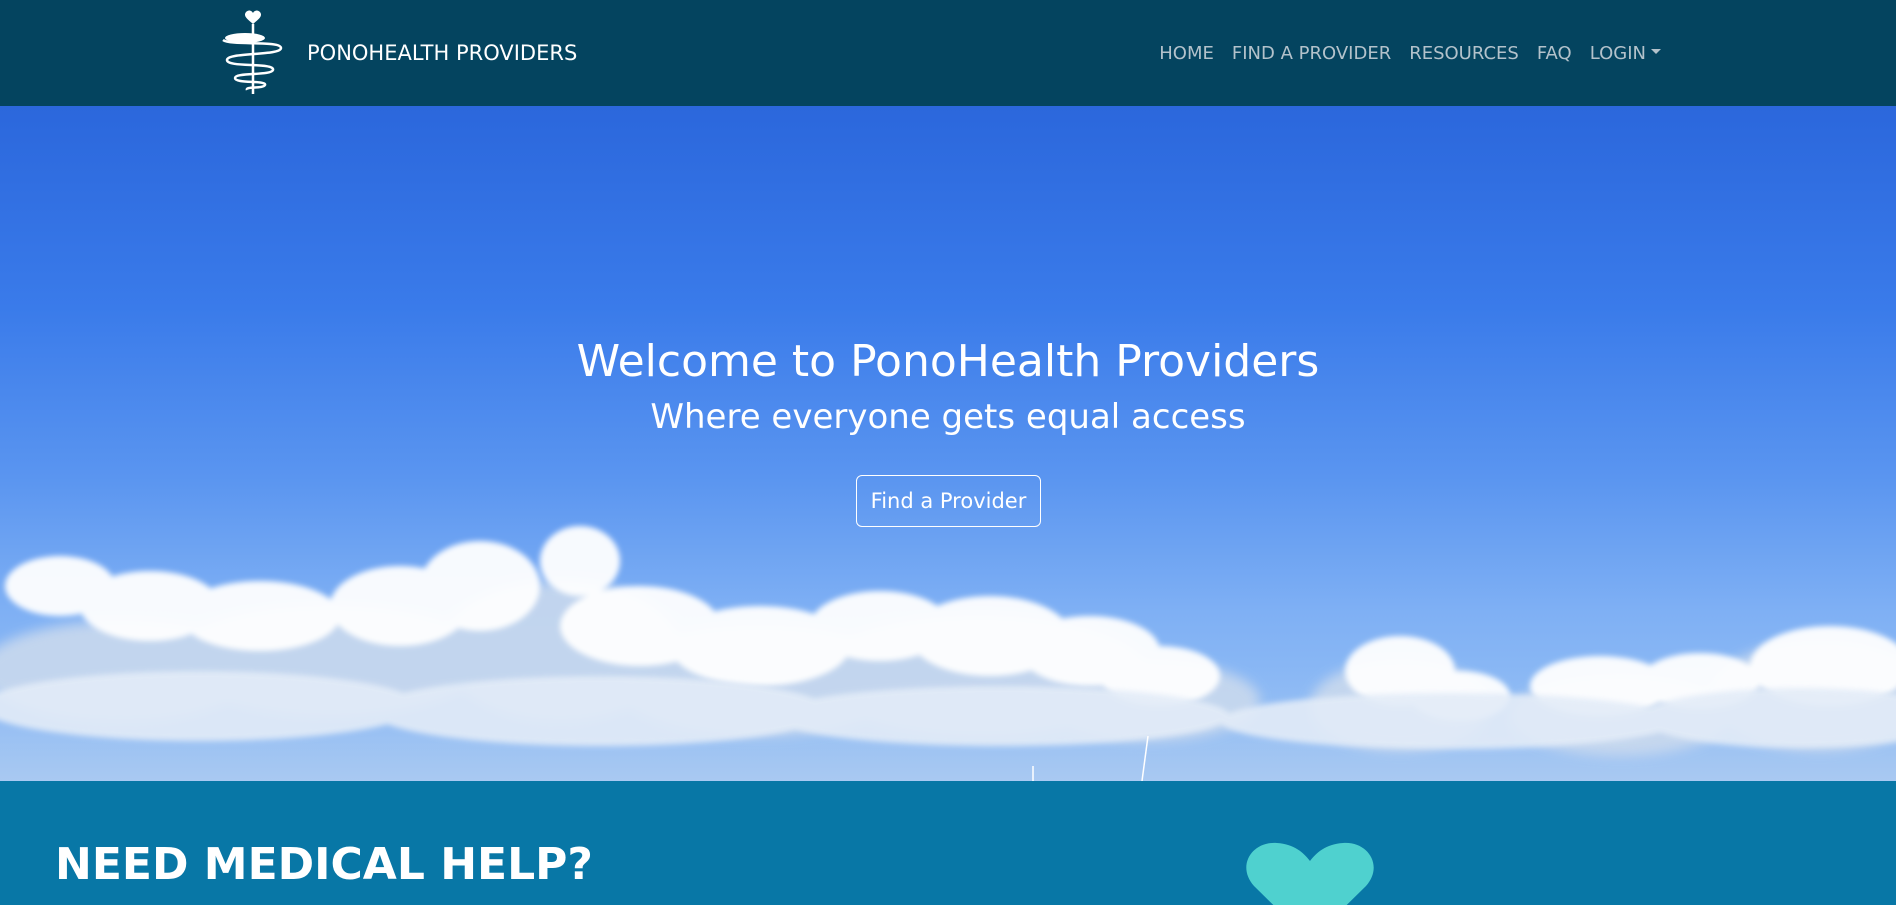 Image resolution: width=1896 pixels, height=905 pixels. Describe the element at coordinates (252, 52) in the screenshot. I see `caduceus-logo-icon` at that location.